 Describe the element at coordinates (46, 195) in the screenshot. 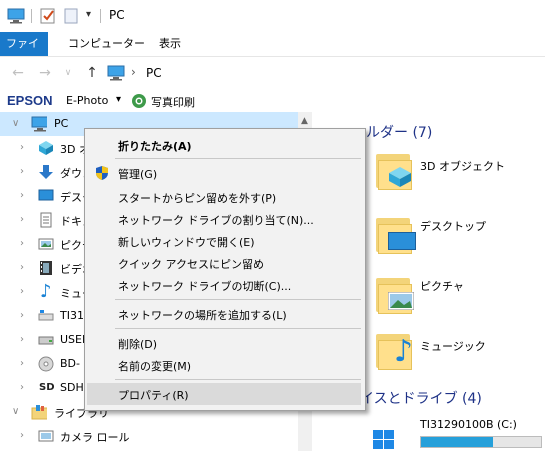

I see `desktop-icon` at that location.